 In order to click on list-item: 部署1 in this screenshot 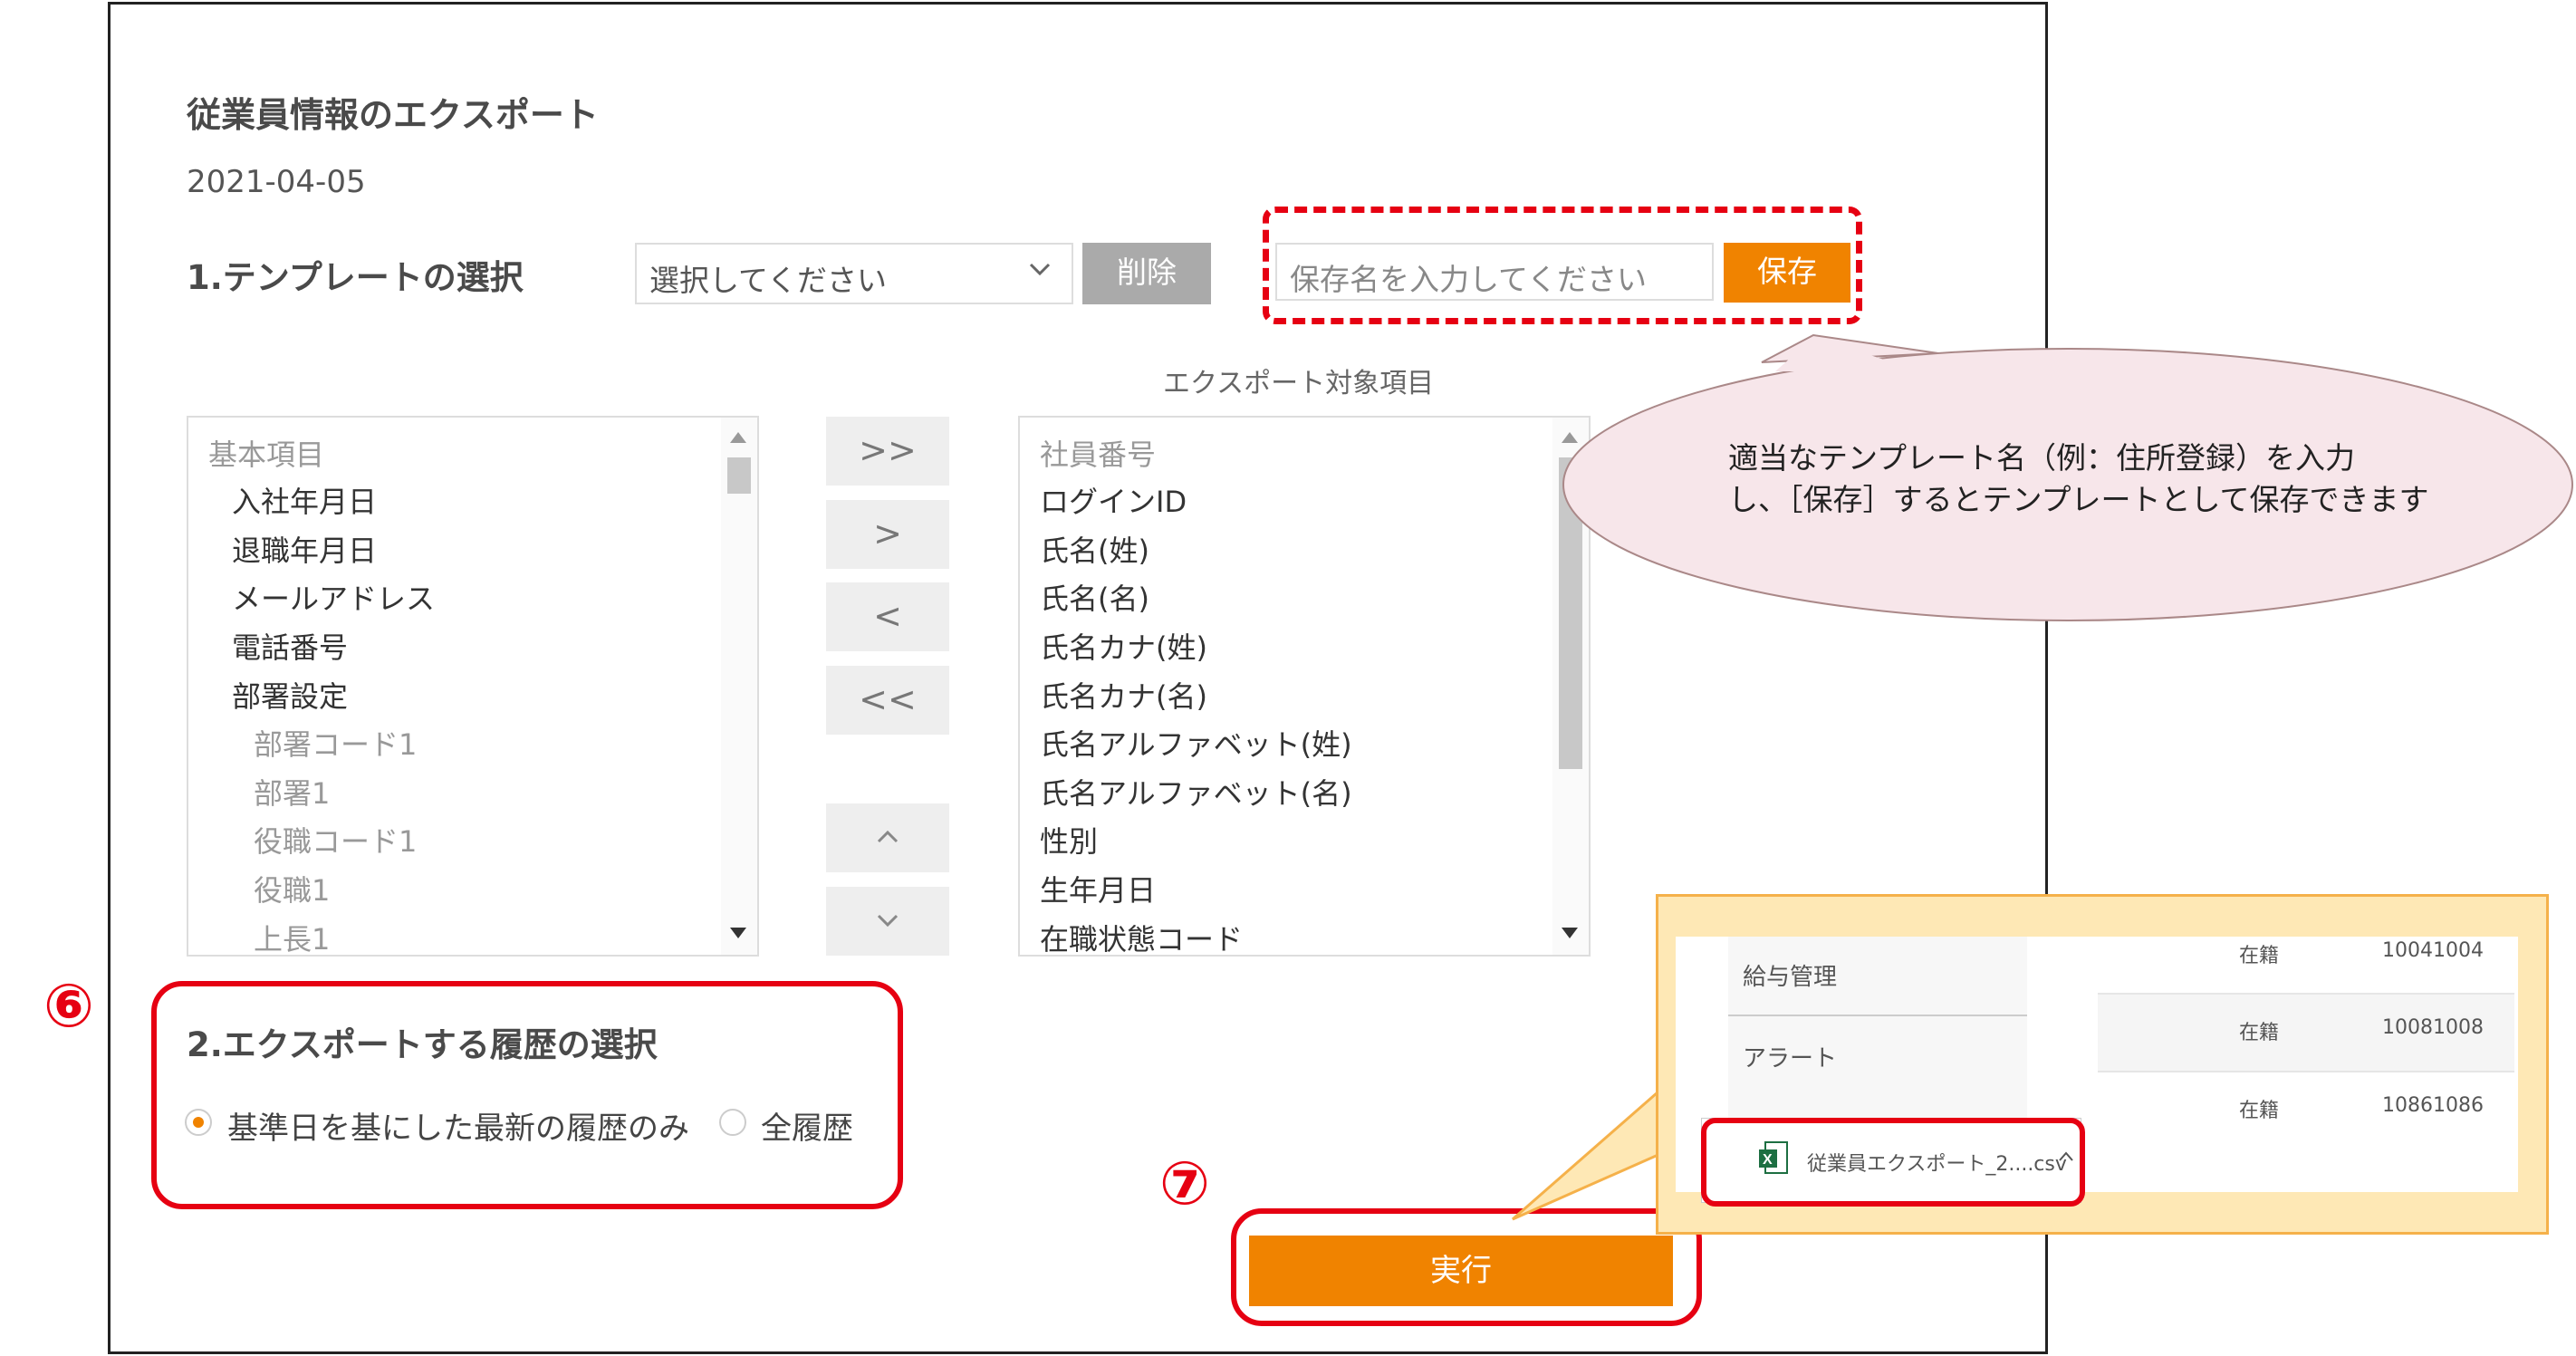, I will do `click(292, 792)`.